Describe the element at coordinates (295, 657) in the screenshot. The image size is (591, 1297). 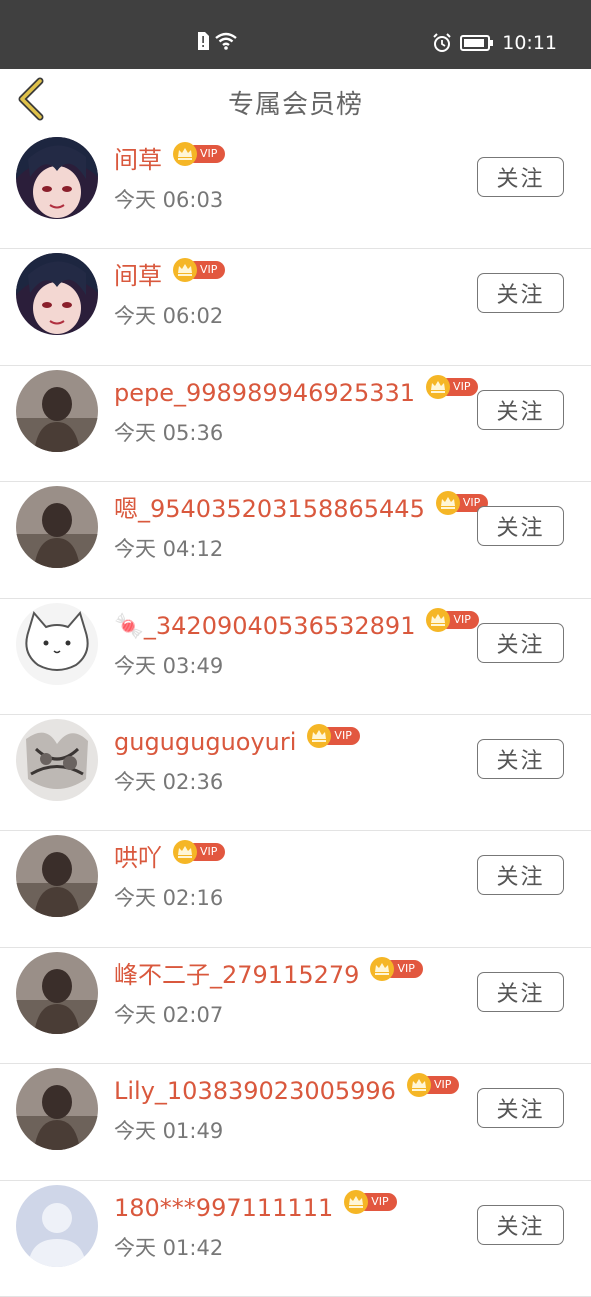
I see `member-row: 🍬_34209040536532891 VIP 今天 03:49 关注` at that location.